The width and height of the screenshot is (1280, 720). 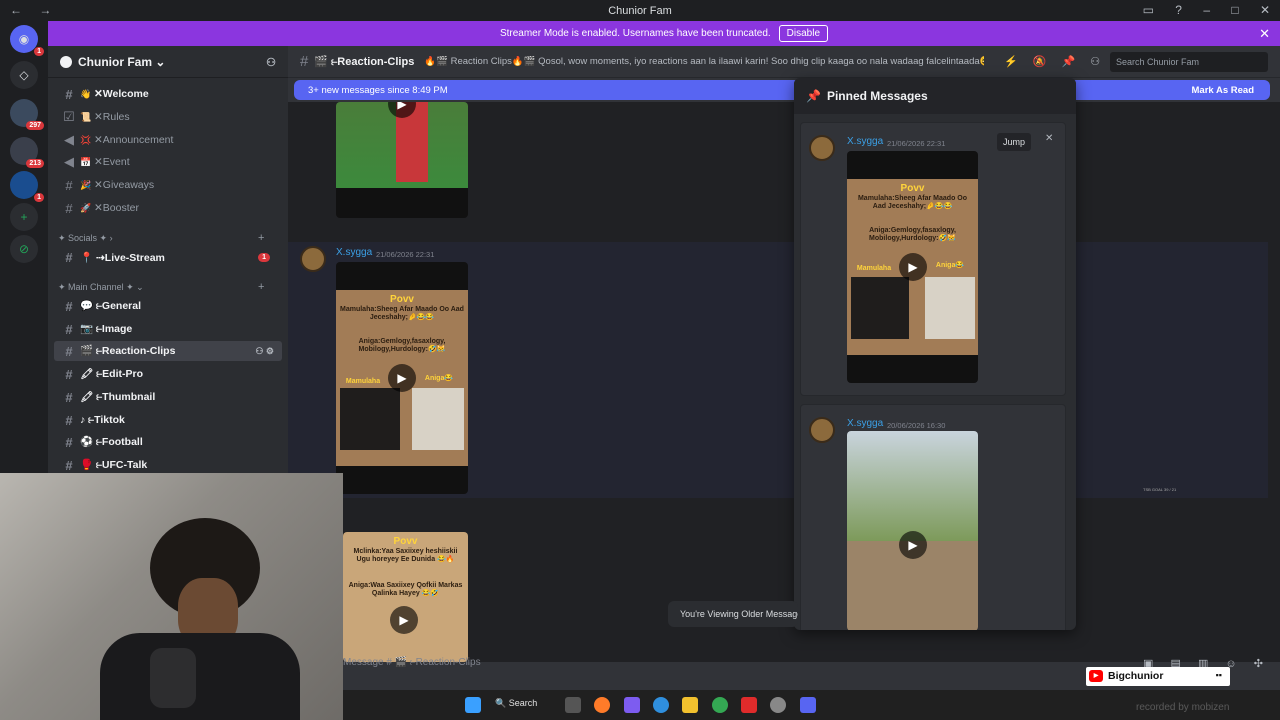 I want to click on server-icon-active: 1, so click(x=27, y=186).